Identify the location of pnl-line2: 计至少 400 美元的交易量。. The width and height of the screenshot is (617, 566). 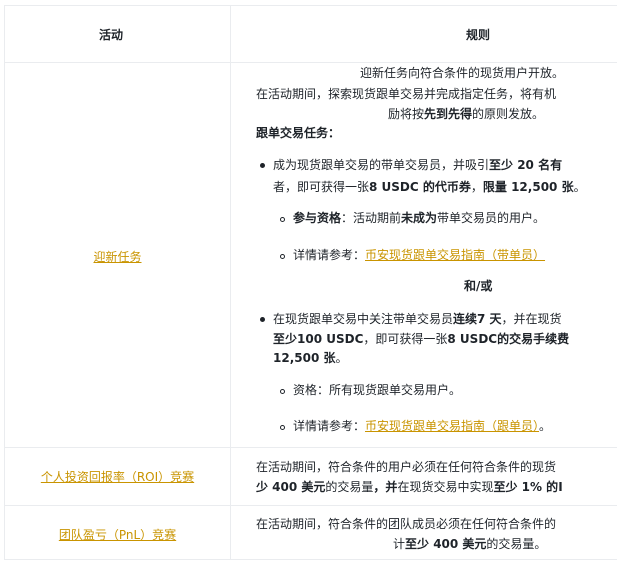
(470, 544).